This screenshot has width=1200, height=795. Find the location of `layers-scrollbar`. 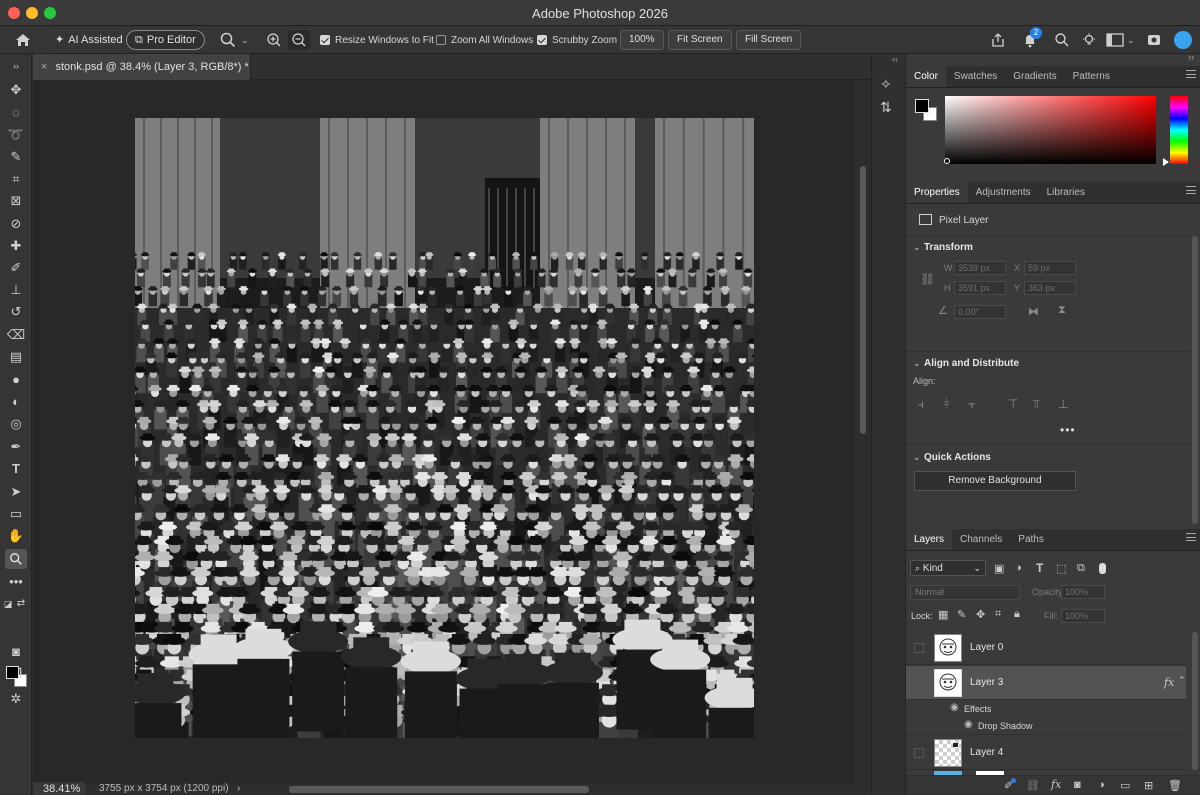

layers-scrollbar is located at coordinates (1195, 701).